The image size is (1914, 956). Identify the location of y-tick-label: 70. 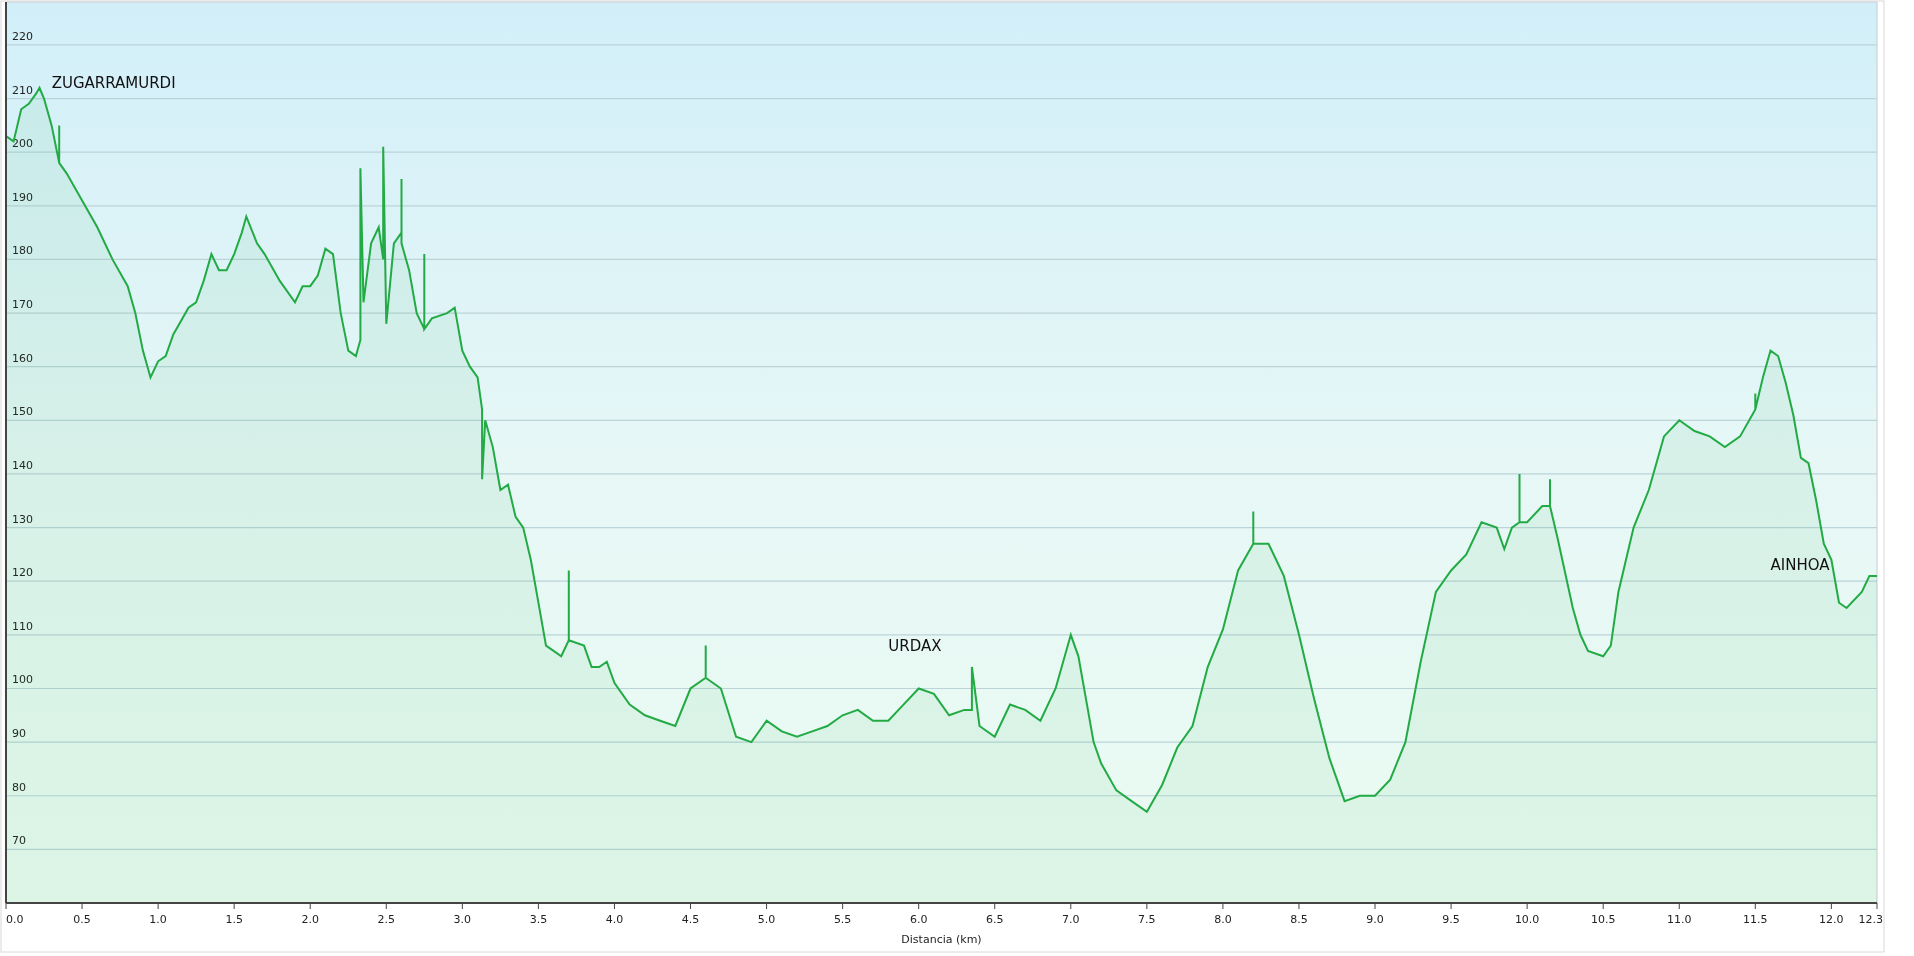
(19, 841).